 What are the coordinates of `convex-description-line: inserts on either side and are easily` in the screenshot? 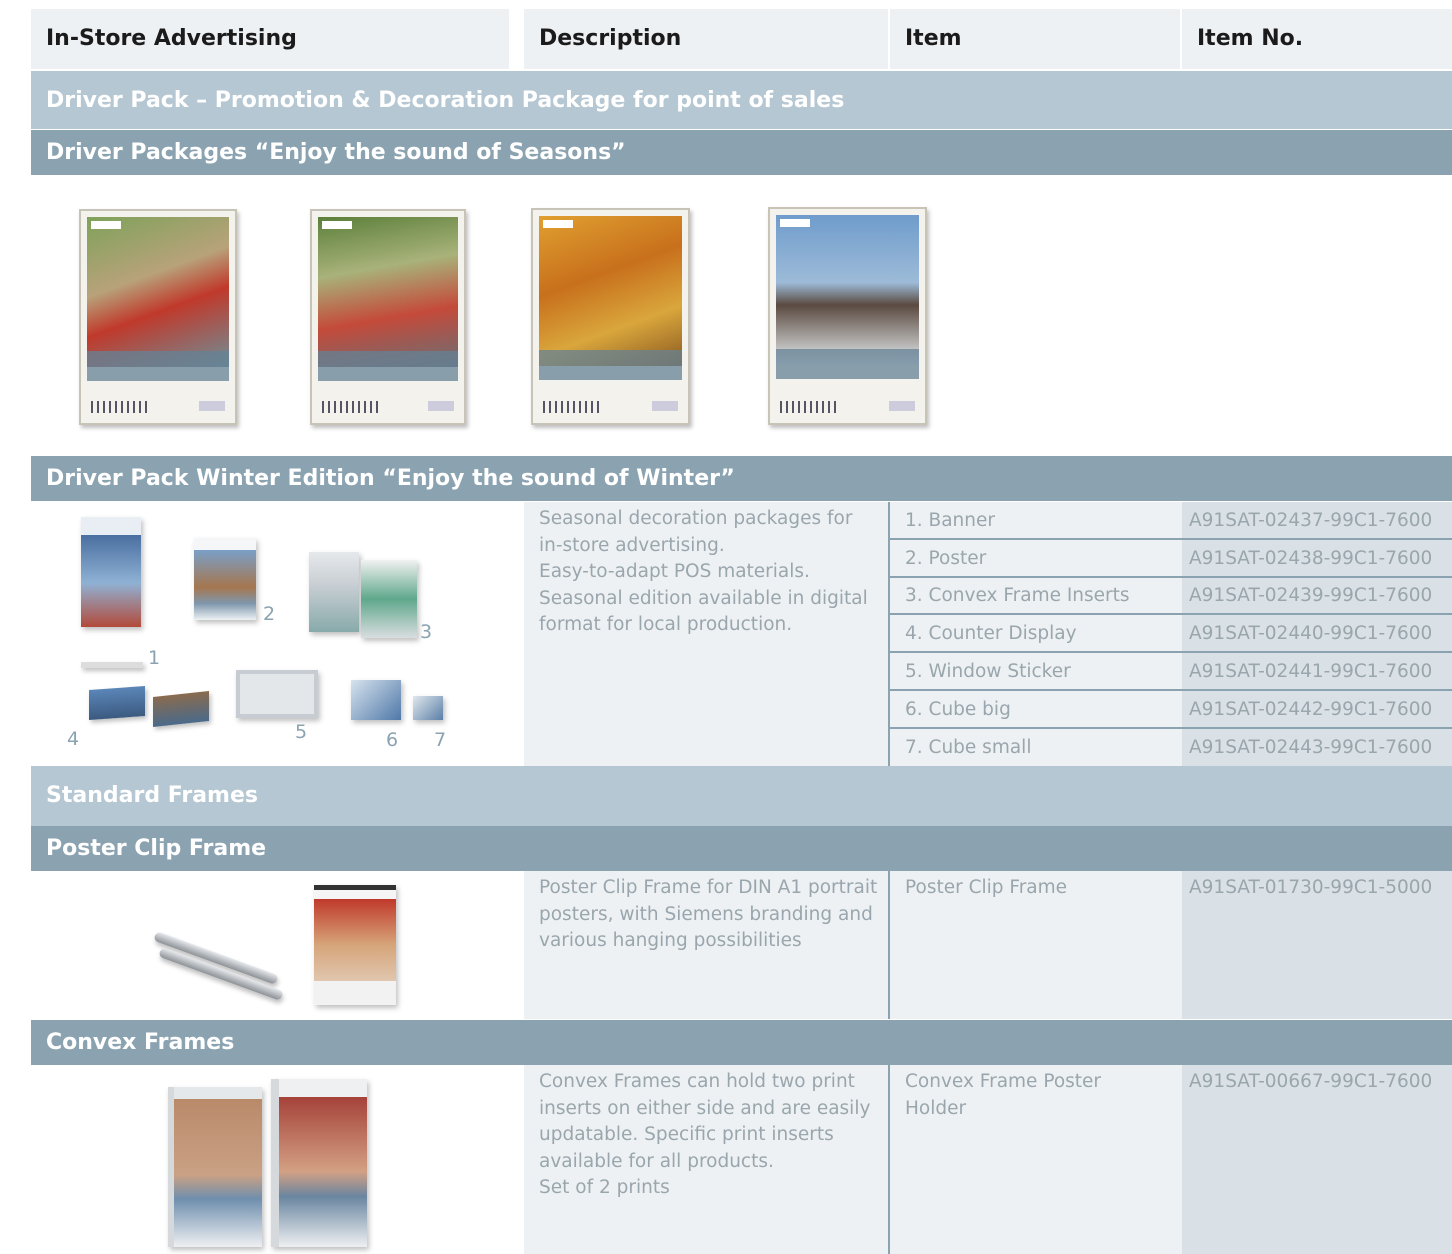 It's located at (705, 1108).